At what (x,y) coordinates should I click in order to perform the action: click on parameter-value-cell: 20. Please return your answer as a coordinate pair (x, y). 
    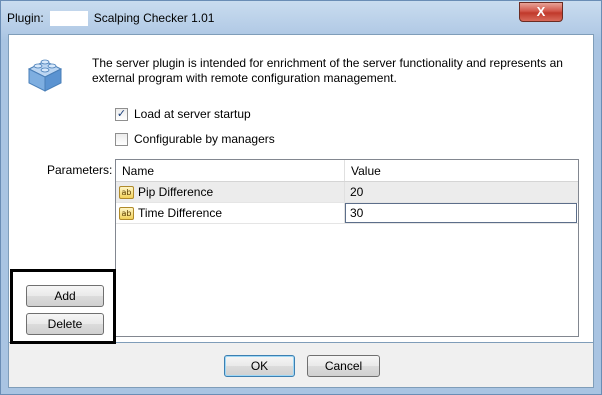
    Looking at the image, I should click on (461, 192).